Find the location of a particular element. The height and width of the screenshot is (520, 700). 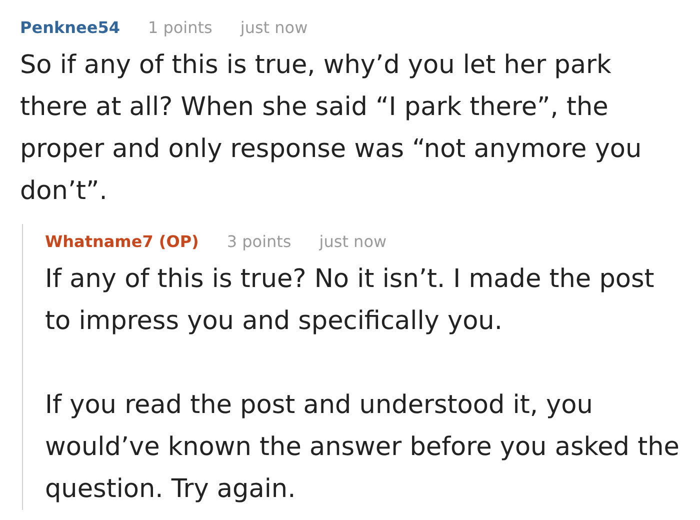

comment-points: 3 points is located at coordinates (259, 241).